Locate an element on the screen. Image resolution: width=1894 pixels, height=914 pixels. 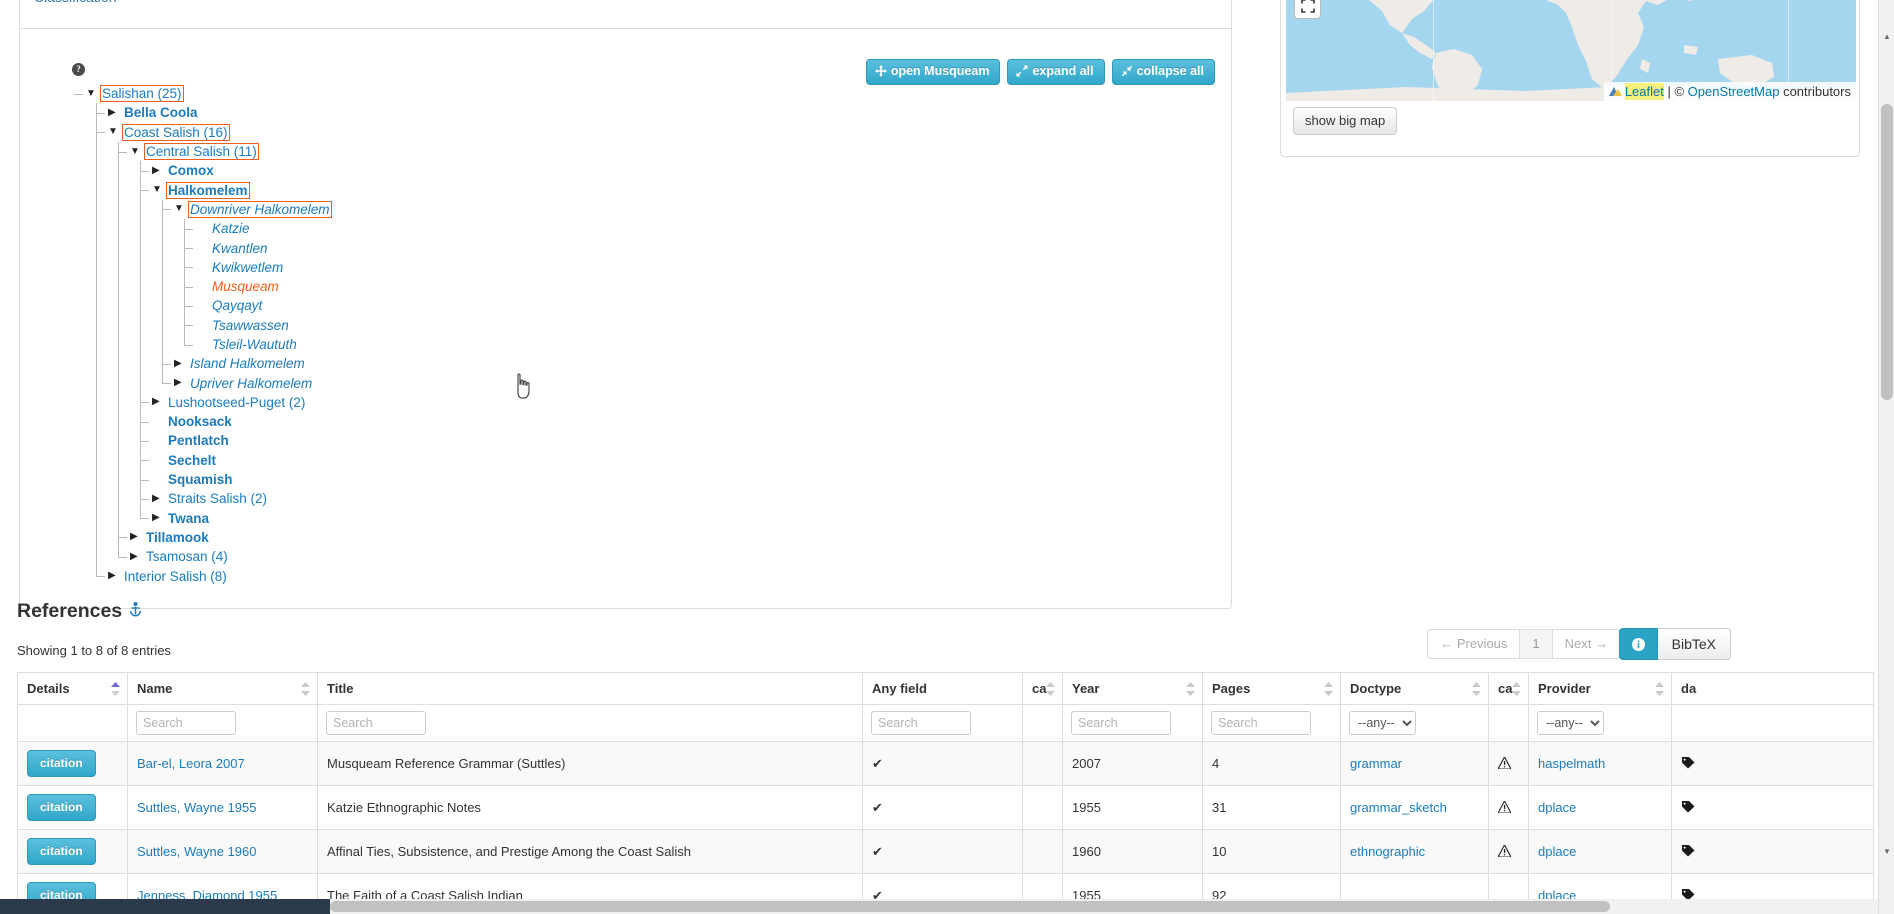
provider-link: haspelmath is located at coordinates (1571, 763).